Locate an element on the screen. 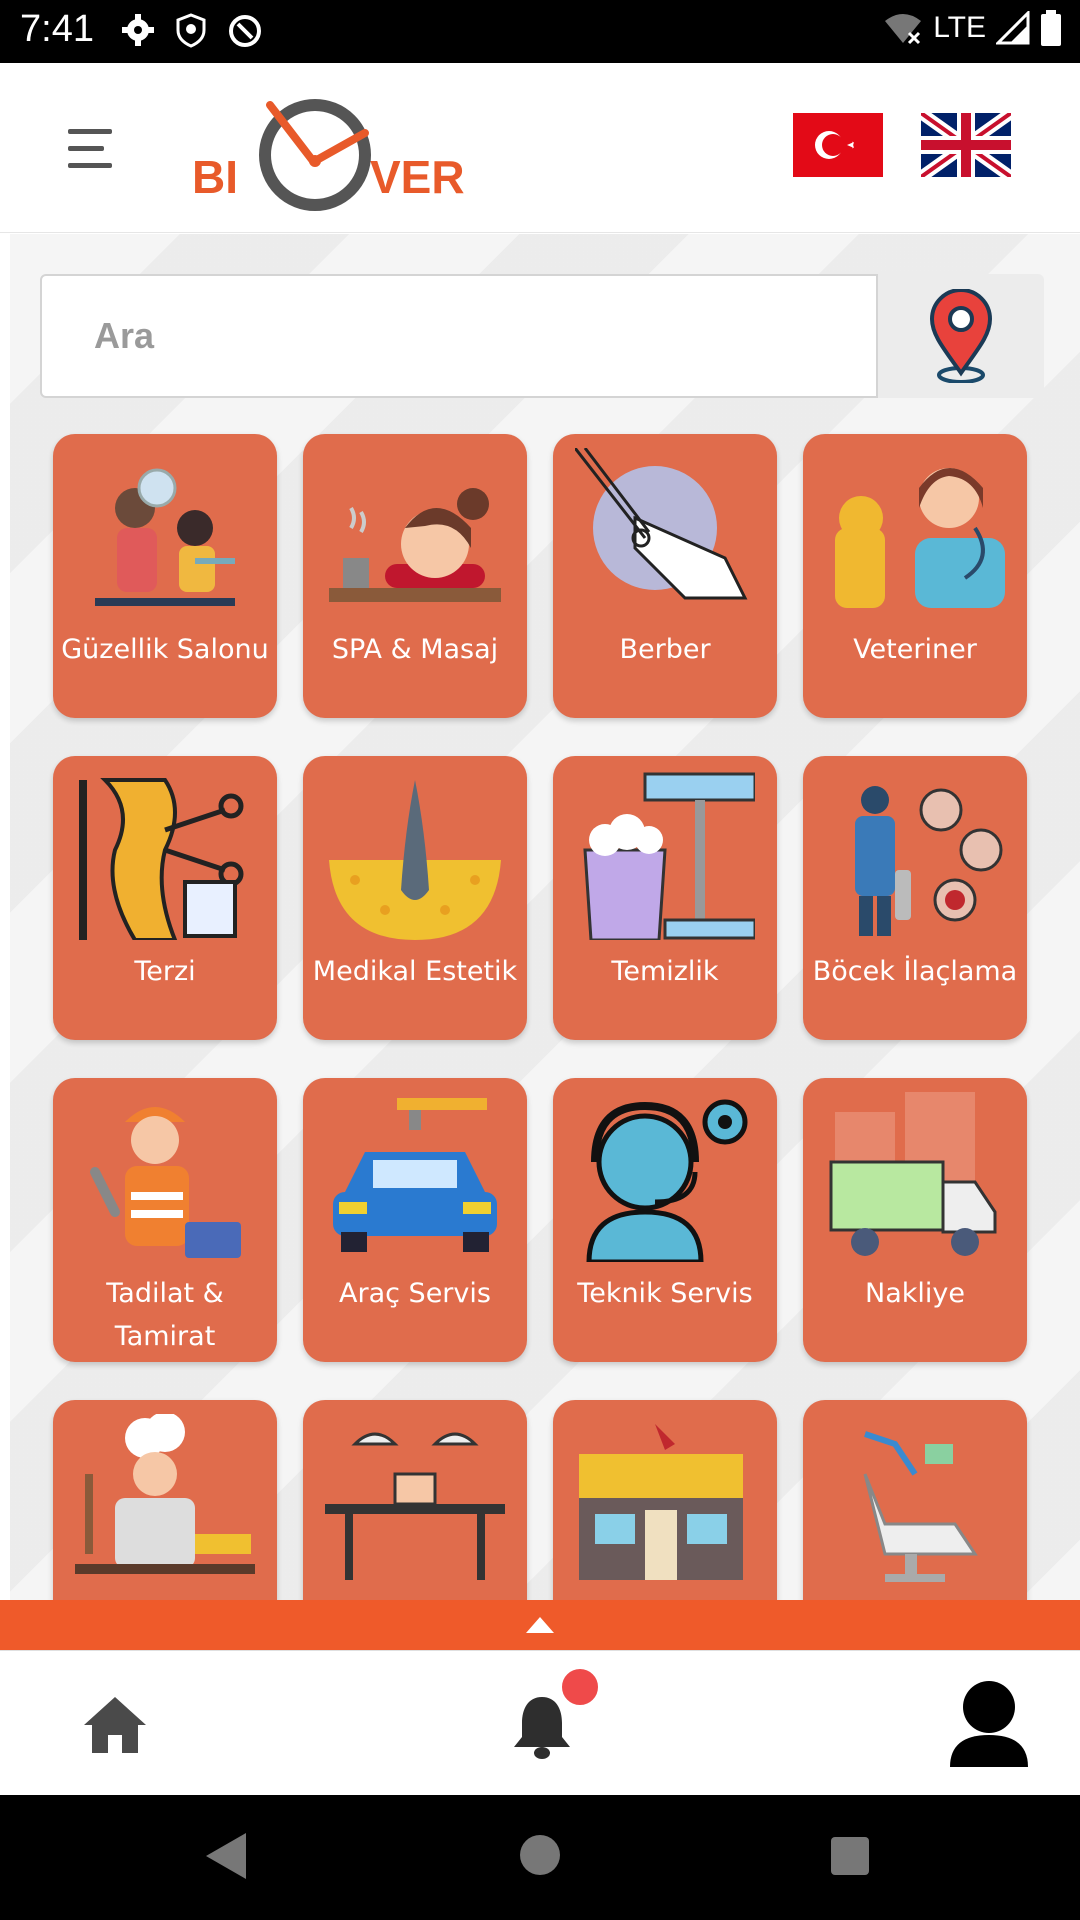 Image resolution: width=1080 pixels, height=1920 pixels. settings-gear-icon is located at coordinates (138, 30).